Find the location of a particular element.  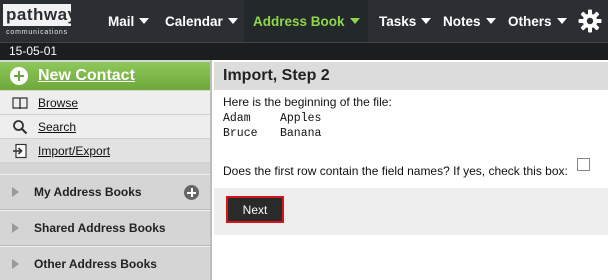

book-icon is located at coordinates (20, 102).